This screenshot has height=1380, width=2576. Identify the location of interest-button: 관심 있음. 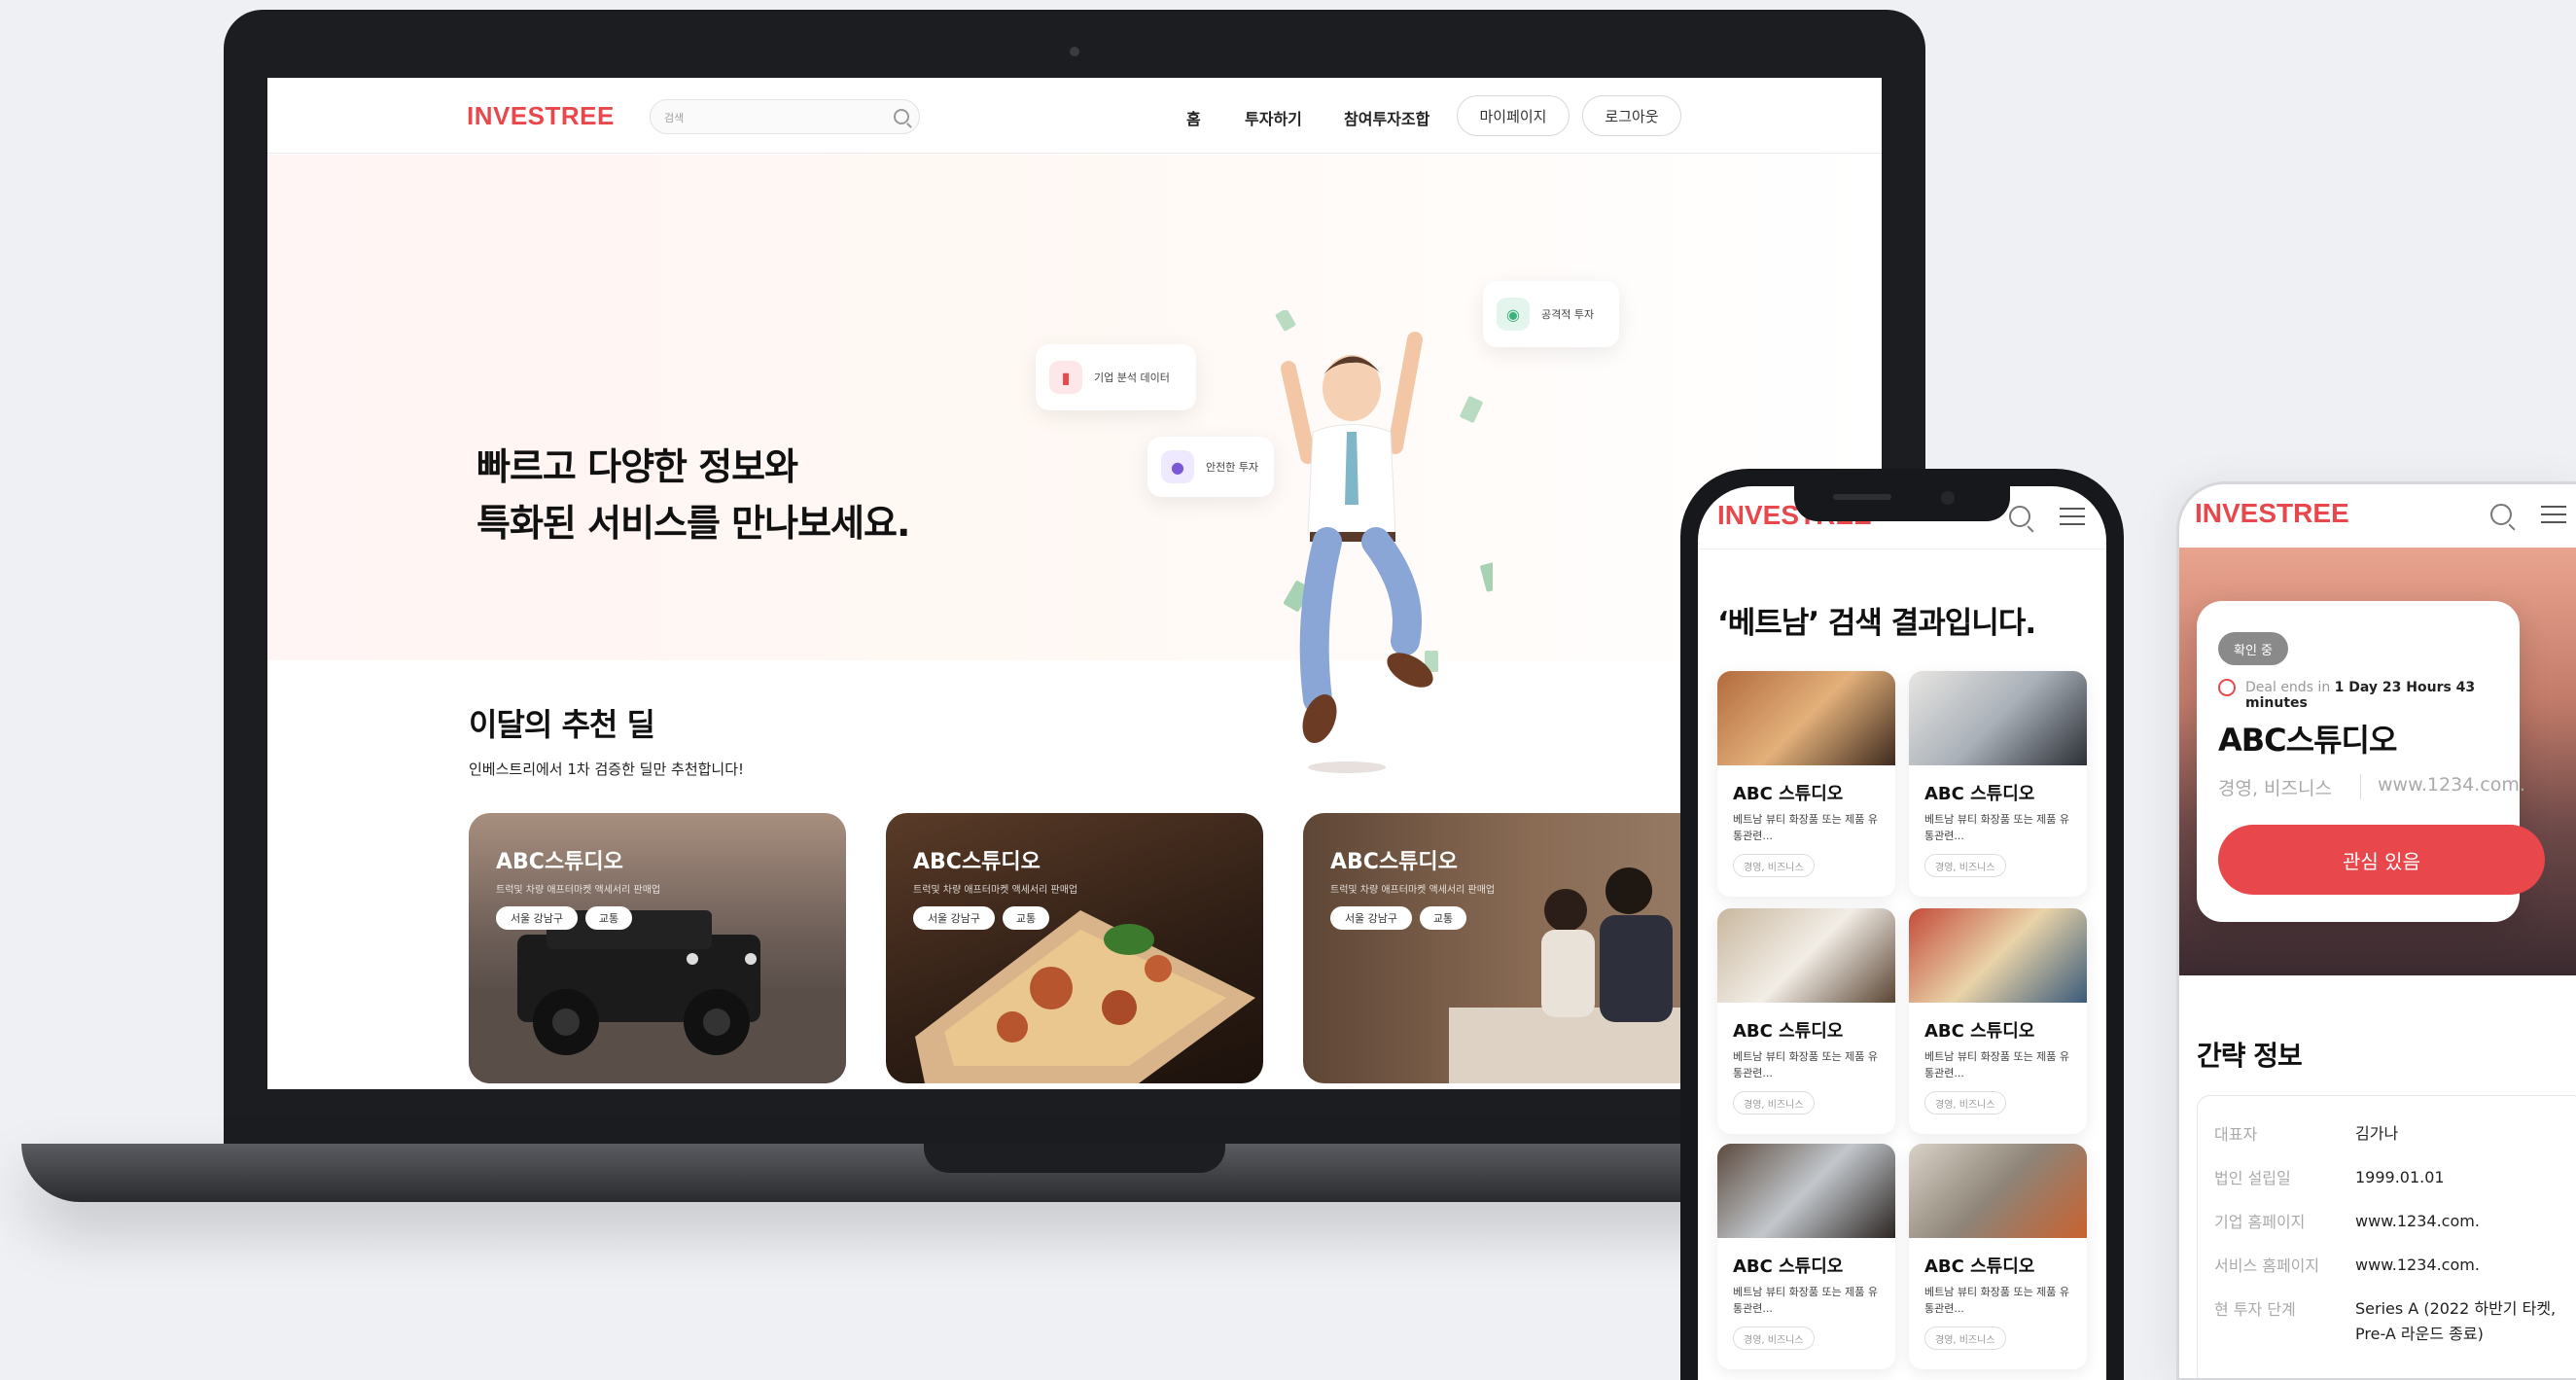
(2382, 860).